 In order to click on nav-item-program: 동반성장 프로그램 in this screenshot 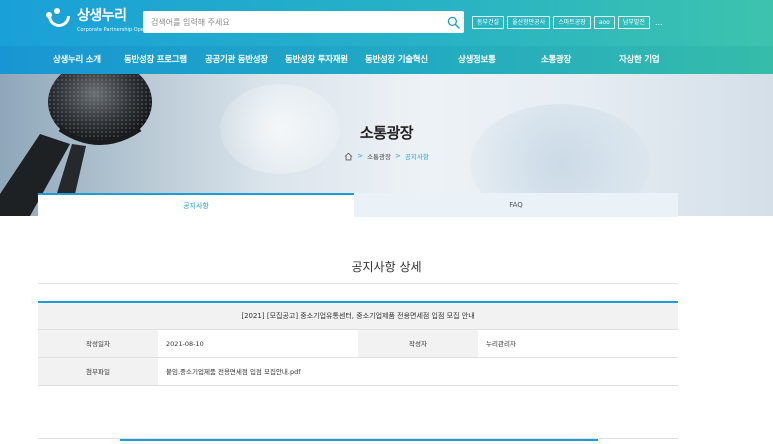, I will do `click(155, 60)`.